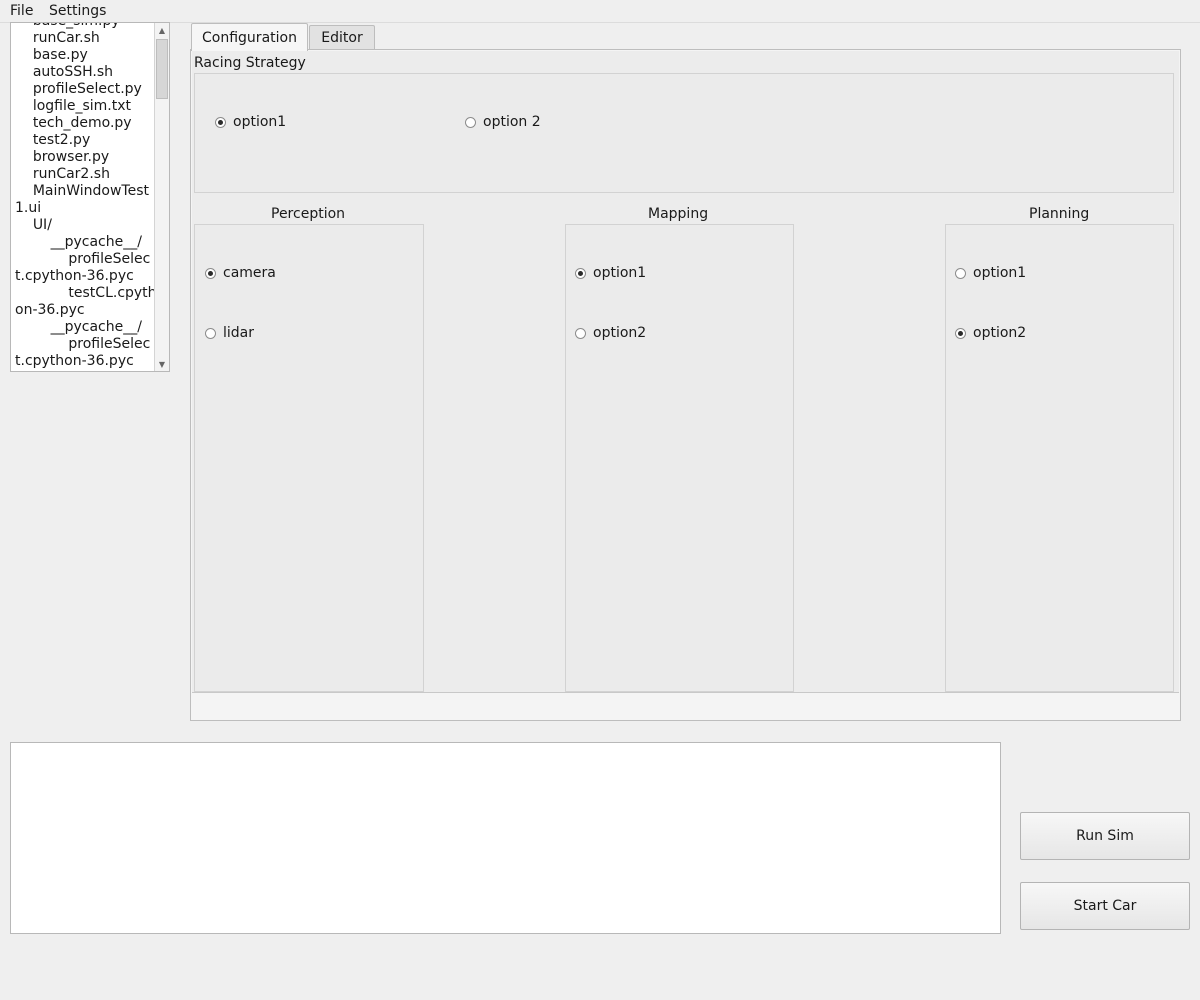 This screenshot has width=1200, height=1000. I want to click on mapping-group: option1 option2, so click(679, 458).